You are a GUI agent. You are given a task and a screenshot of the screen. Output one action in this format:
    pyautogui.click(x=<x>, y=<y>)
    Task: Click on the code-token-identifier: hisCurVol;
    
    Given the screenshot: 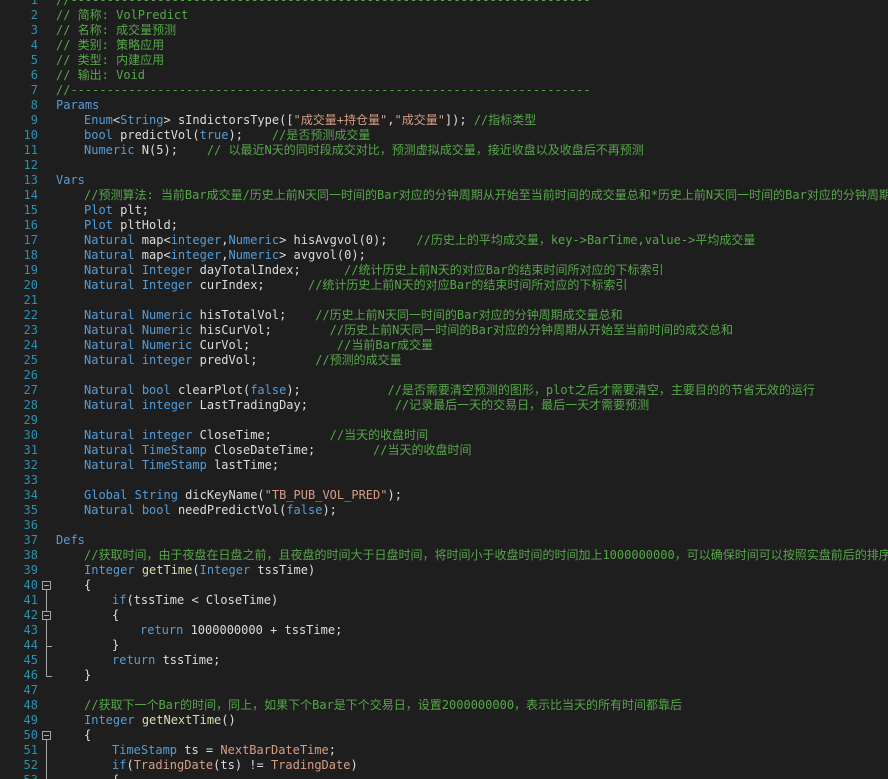 What is the action you would take?
    pyautogui.click(x=261, y=330)
    